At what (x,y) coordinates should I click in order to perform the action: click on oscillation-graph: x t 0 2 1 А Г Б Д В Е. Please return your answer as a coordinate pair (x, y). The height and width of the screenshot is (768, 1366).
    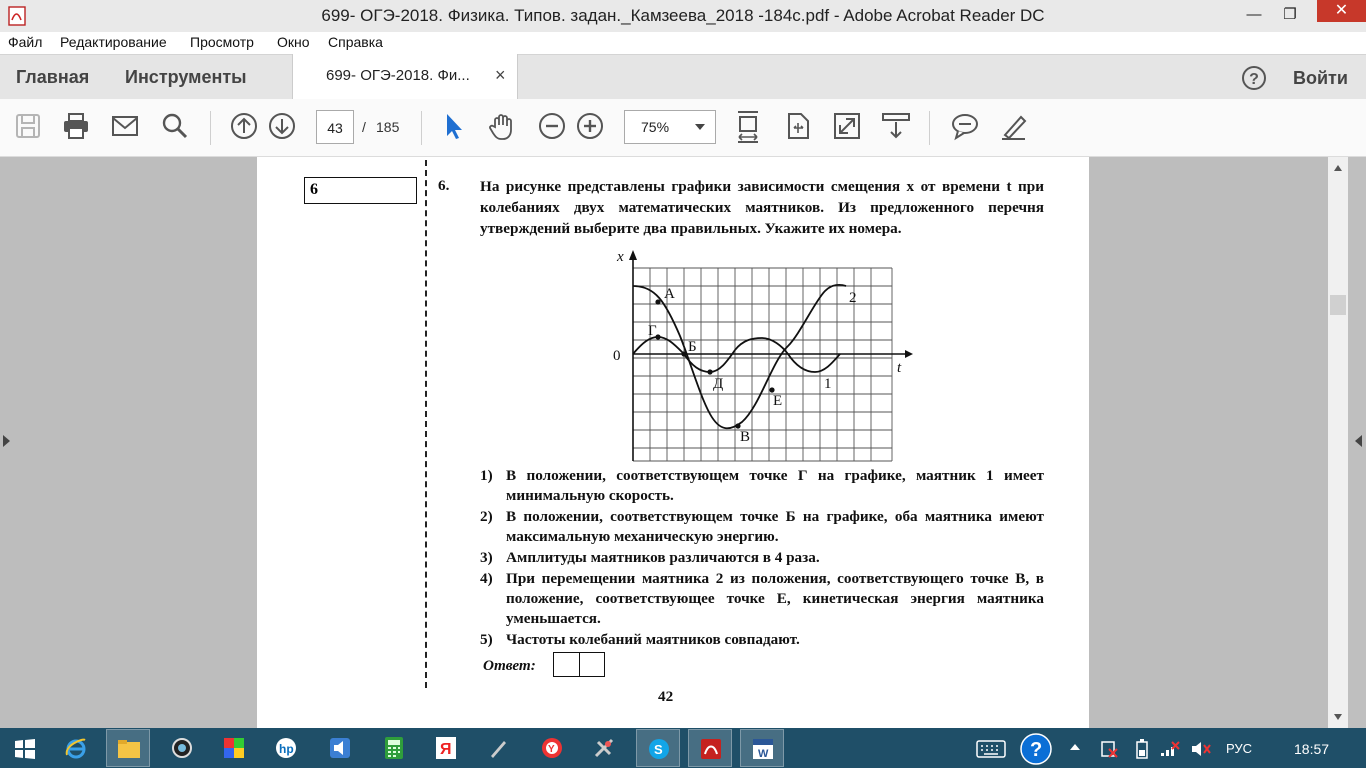
    Looking at the image, I should click on (763, 355).